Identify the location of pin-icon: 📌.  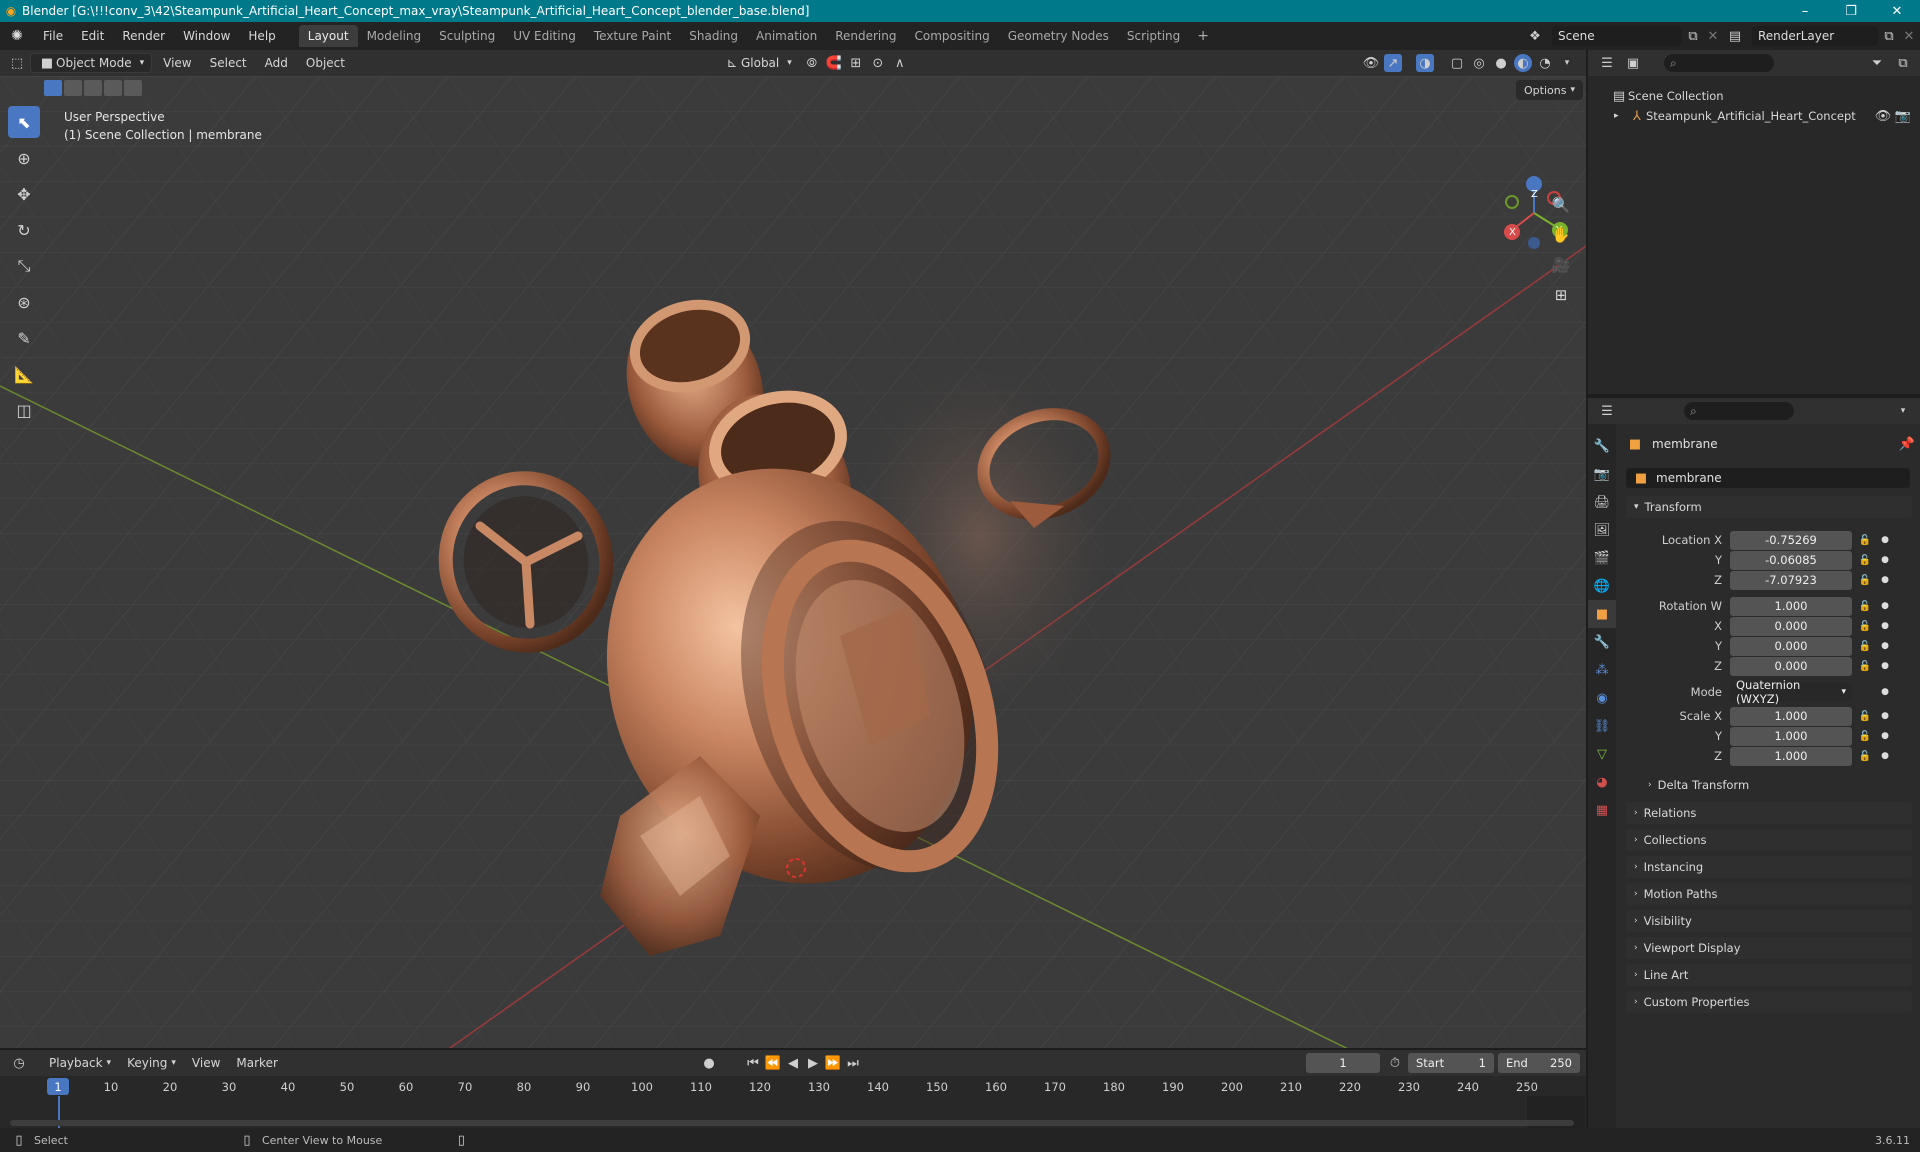
(1907, 444).